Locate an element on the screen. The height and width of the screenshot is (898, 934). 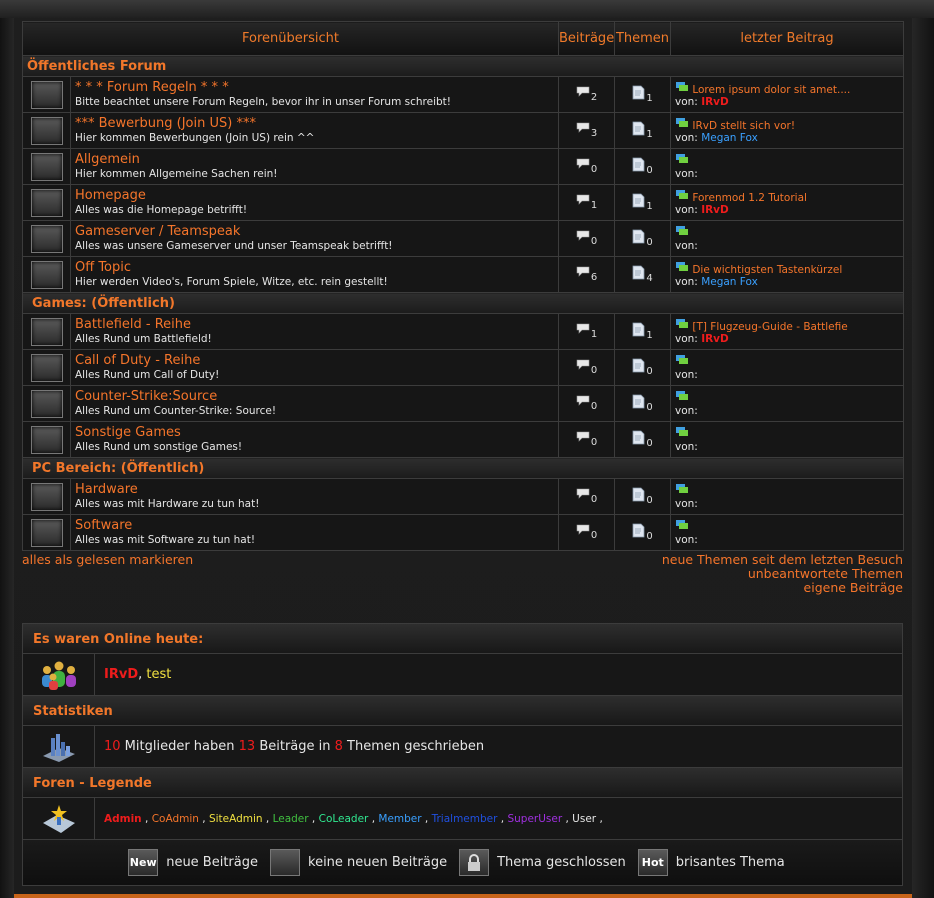
forum-name-link: Homepage is located at coordinates (316, 195).